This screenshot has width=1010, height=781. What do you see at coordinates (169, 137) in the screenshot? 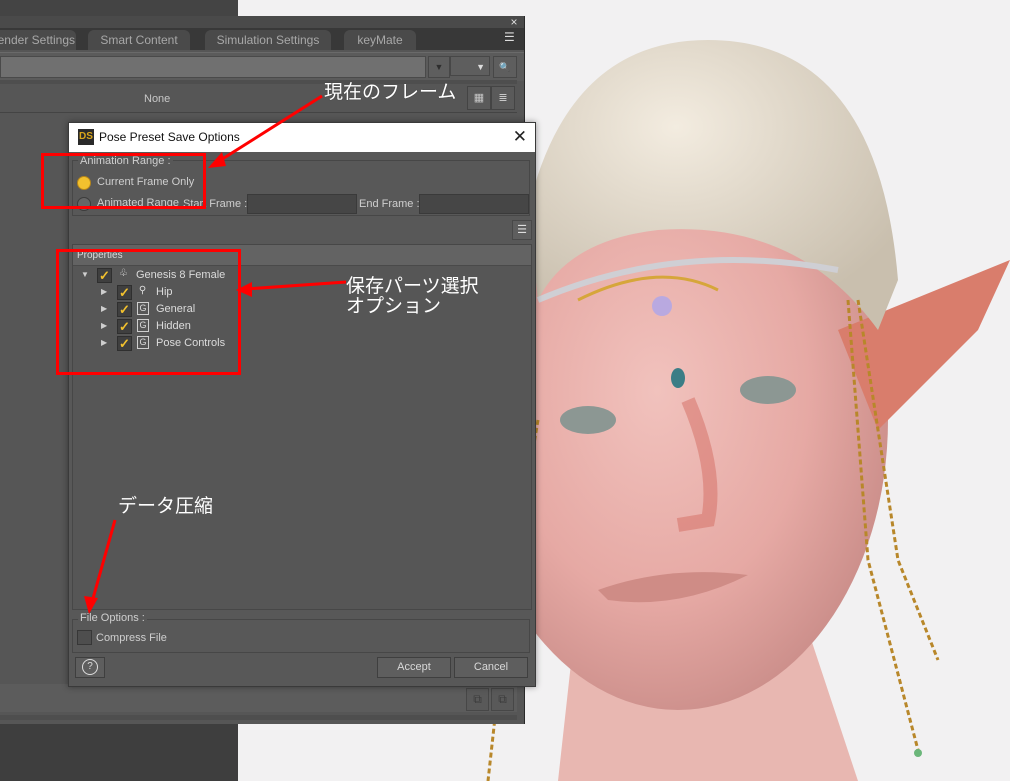
I see `dialog-title: Pose Preset Save Options` at bounding box center [169, 137].